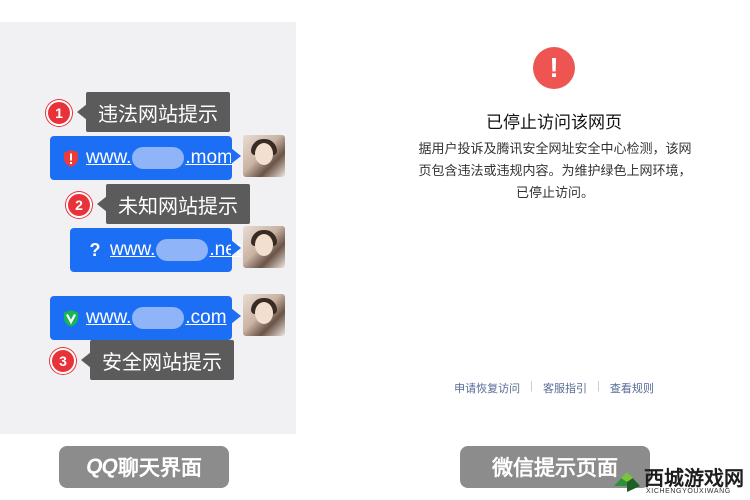  I want to click on site-logo-icon, so click(627, 482).